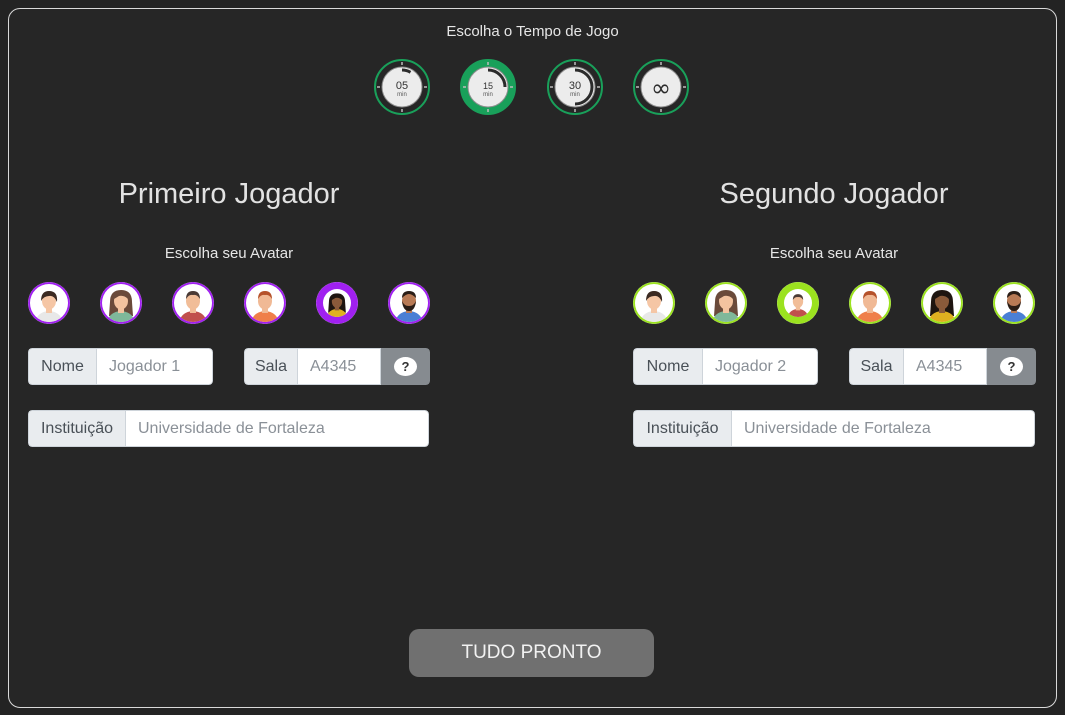 Image resolution: width=1065 pixels, height=715 pixels. I want to click on timer-option-unlimited: ∞, so click(661, 87).